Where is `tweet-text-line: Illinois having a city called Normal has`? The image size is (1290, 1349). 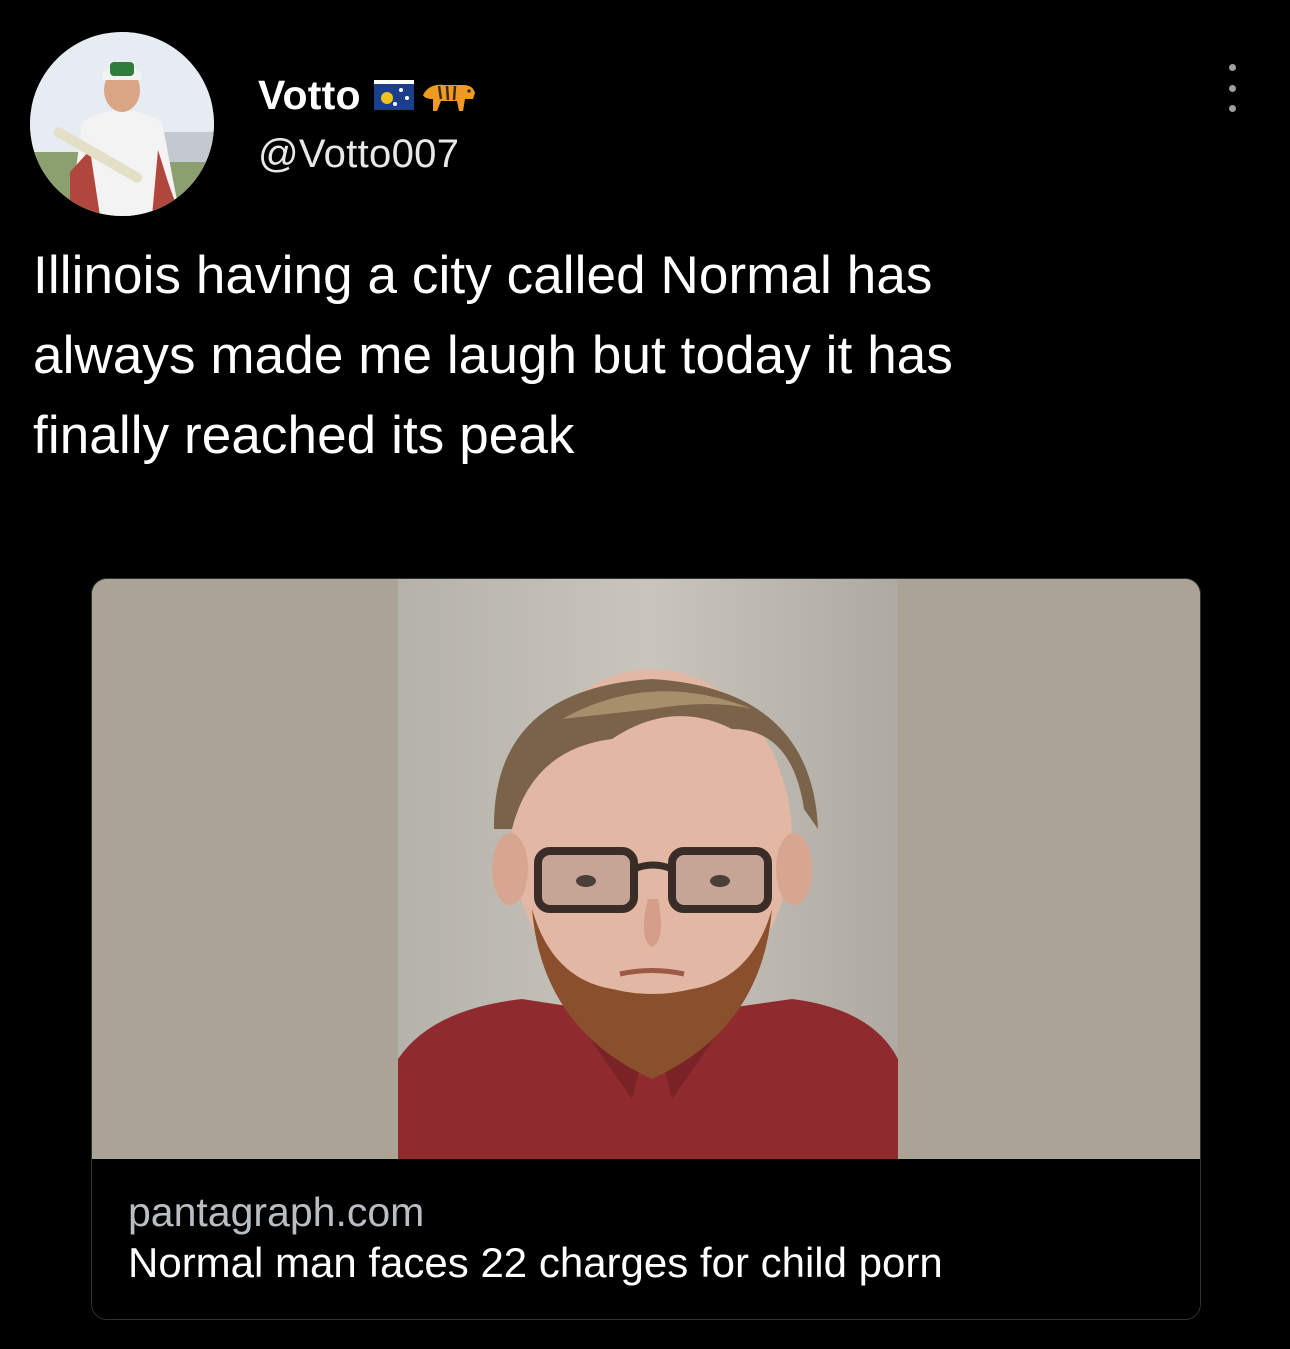
tweet-text-line: Illinois having a city called Normal has is located at coordinates (483, 275).